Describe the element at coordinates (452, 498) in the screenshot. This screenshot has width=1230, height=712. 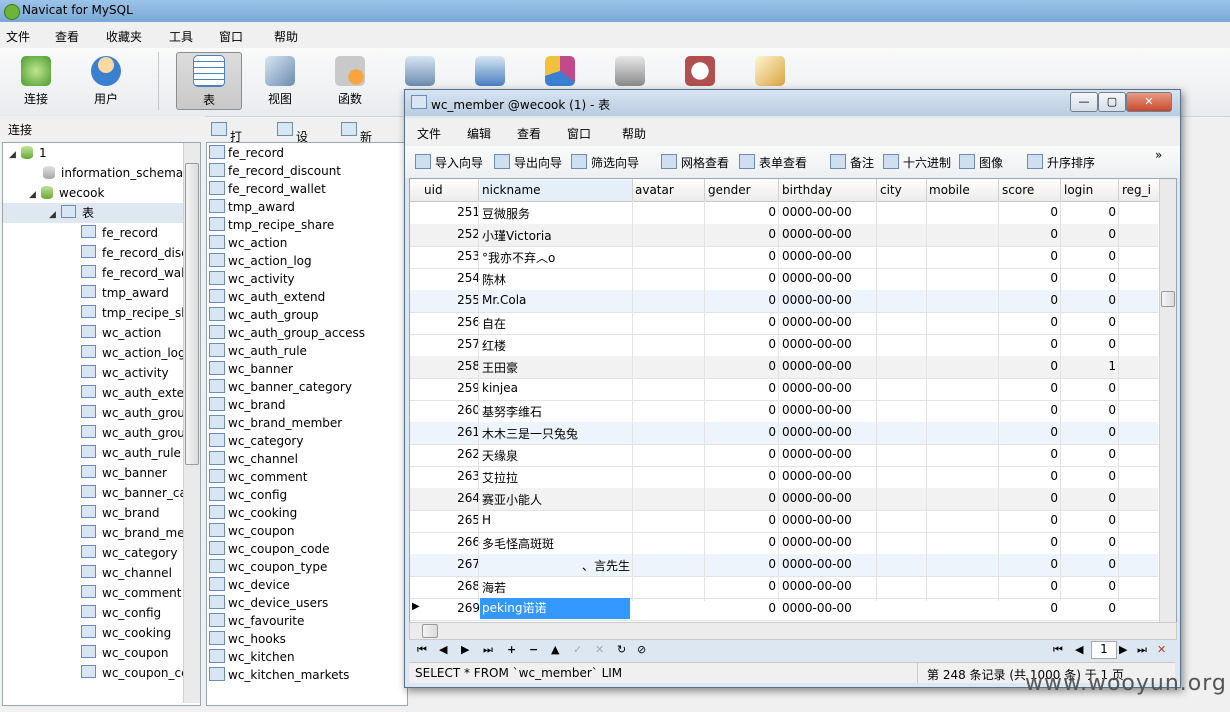
I see `cell-uid: 264` at that location.